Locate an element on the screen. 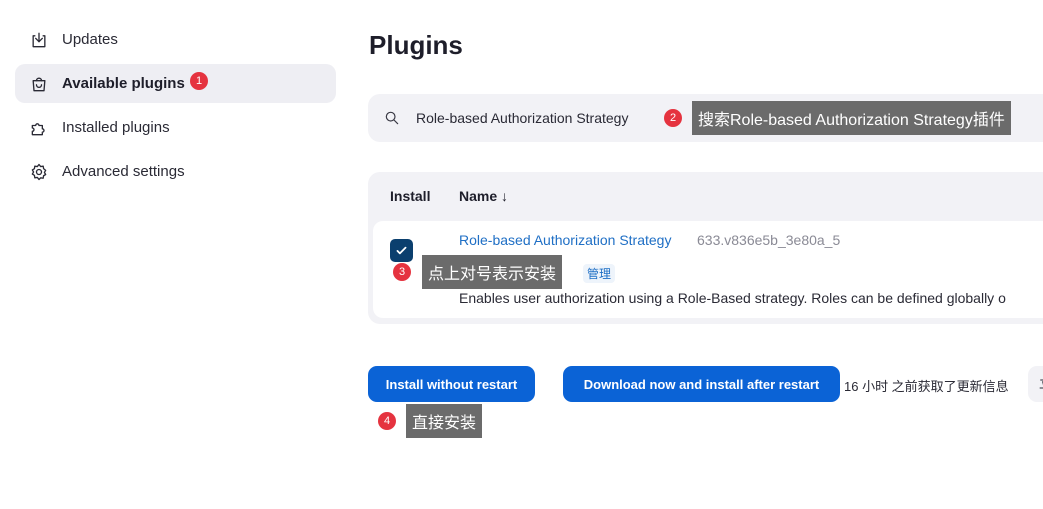 The width and height of the screenshot is (1043, 509). annotation-step-3: 3 点上对号表示安装 is located at coordinates (478, 272).